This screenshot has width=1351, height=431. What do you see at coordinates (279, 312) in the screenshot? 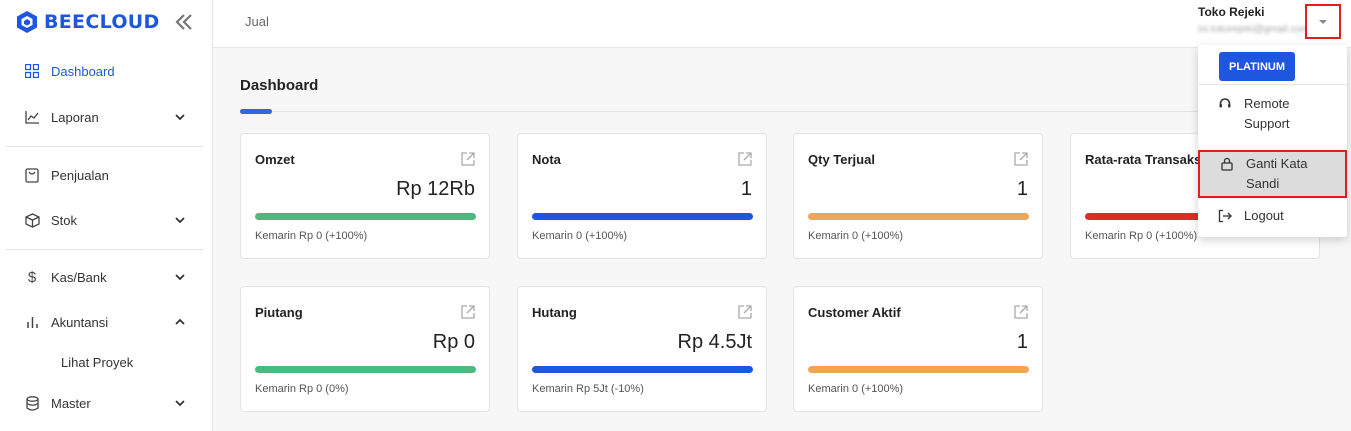
I see `card-title: Piutang` at bounding box center [279, 312].